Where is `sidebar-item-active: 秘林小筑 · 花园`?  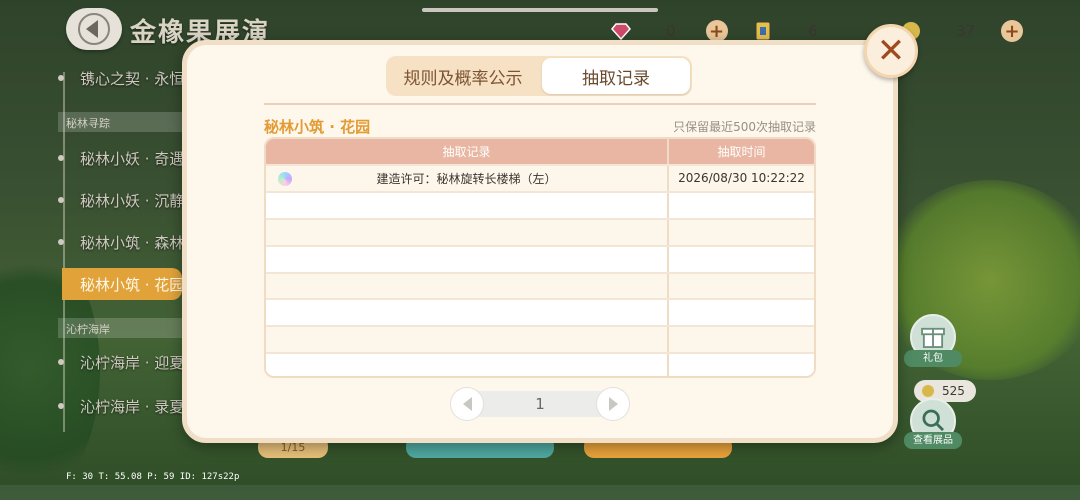 sidebar-item-active: 秘林小筑 · 花园 is located at coordinates (122, 284).